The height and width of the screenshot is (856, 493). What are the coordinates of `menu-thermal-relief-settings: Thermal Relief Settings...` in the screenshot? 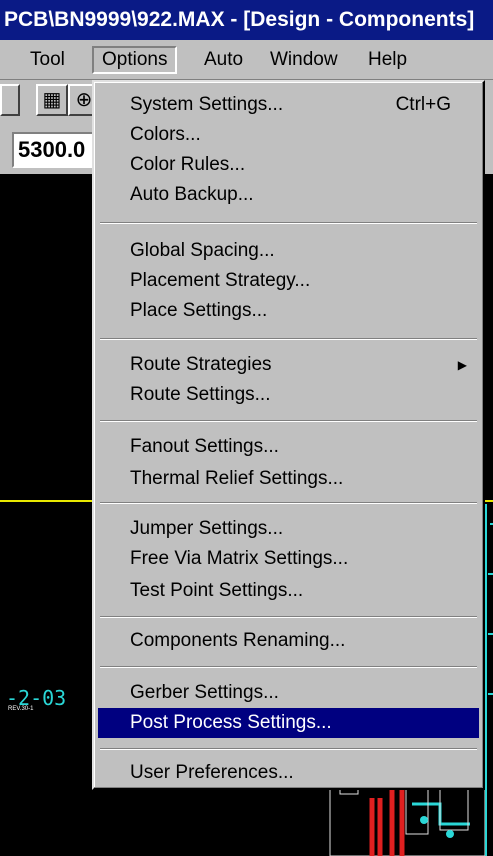 It's located at (288, 479).